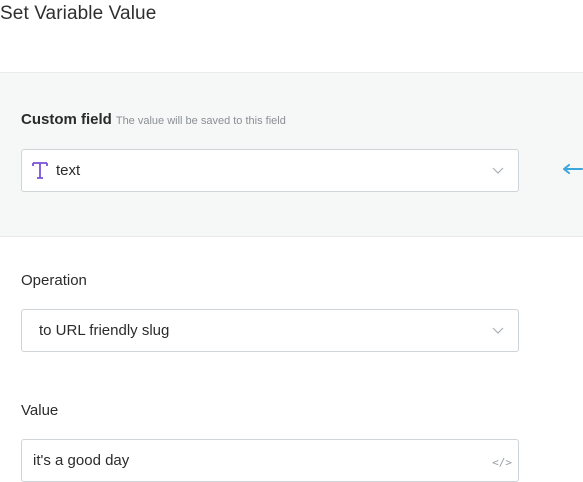 The height and width of the screenshot is (482, 583). What do you see at coordinates (200, 121) in the screenshot?
I see `custom-field-hint: The value will be saved to this field` at bounding box center [200, 121].